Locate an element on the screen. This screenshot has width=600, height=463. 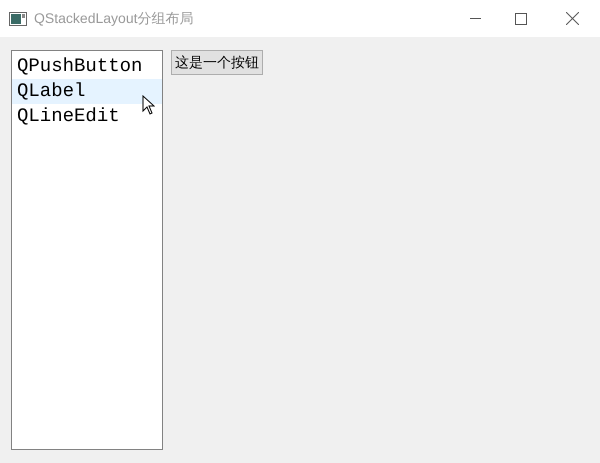
maximize-icon is located at coordinates (521, 18).